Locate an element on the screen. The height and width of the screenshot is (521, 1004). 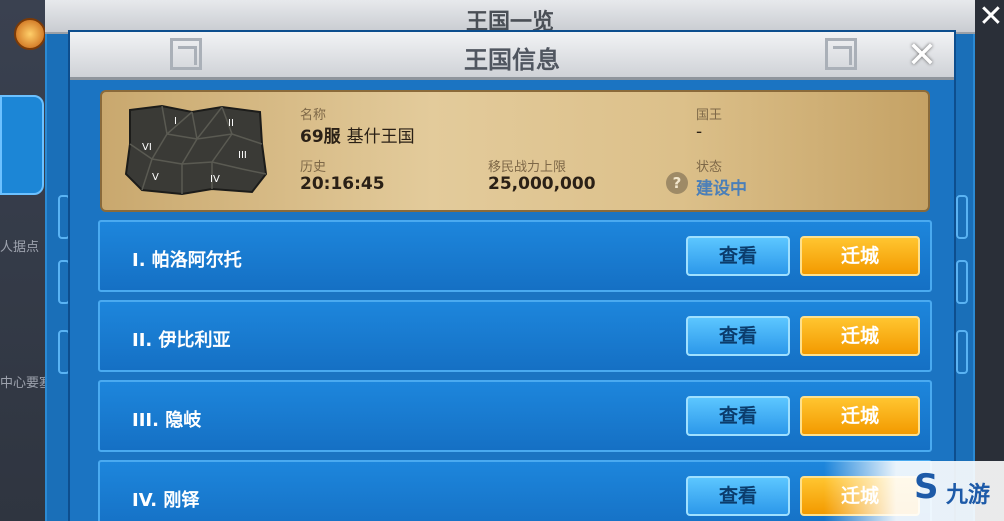
king-label: 国王 is located at coordinates (709, 115).